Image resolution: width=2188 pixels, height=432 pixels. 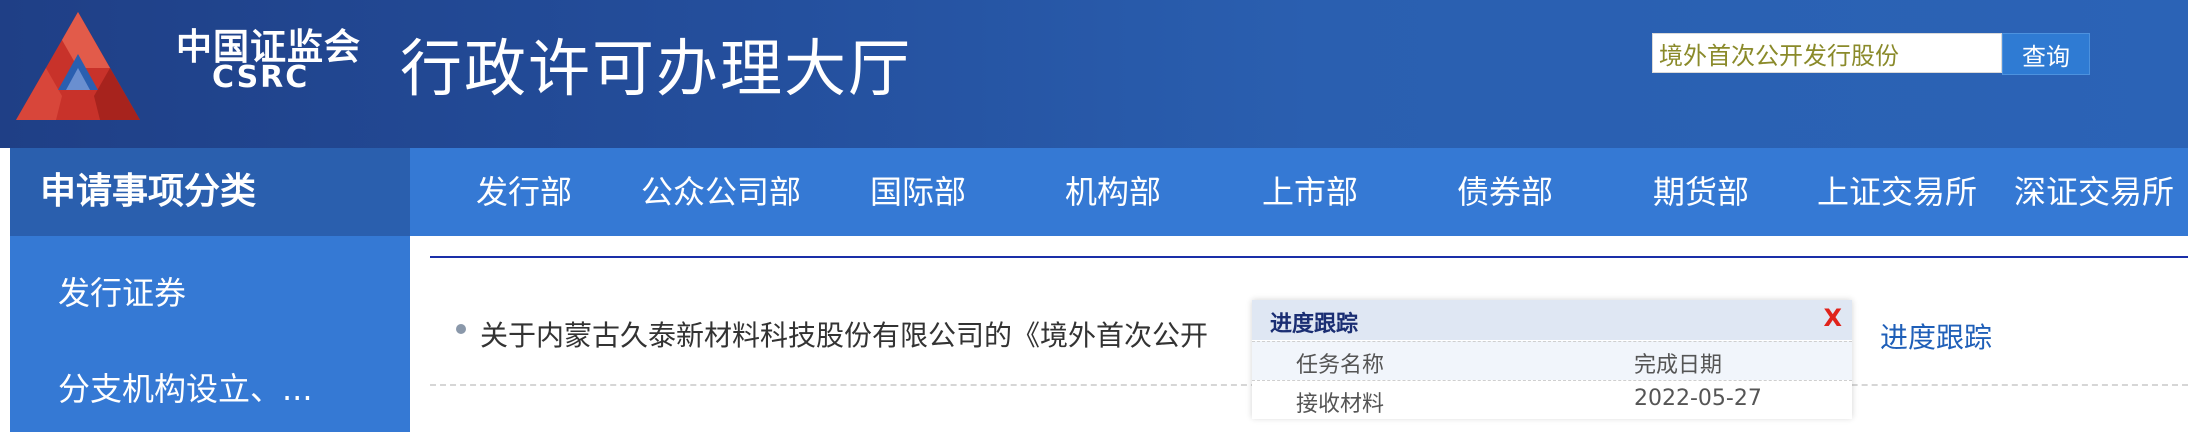 What do you see at coordinates (1113, 192) in the screenshot?
I see `nav-item-institution-dept: 机构部` at bounding box center [1113, 192].